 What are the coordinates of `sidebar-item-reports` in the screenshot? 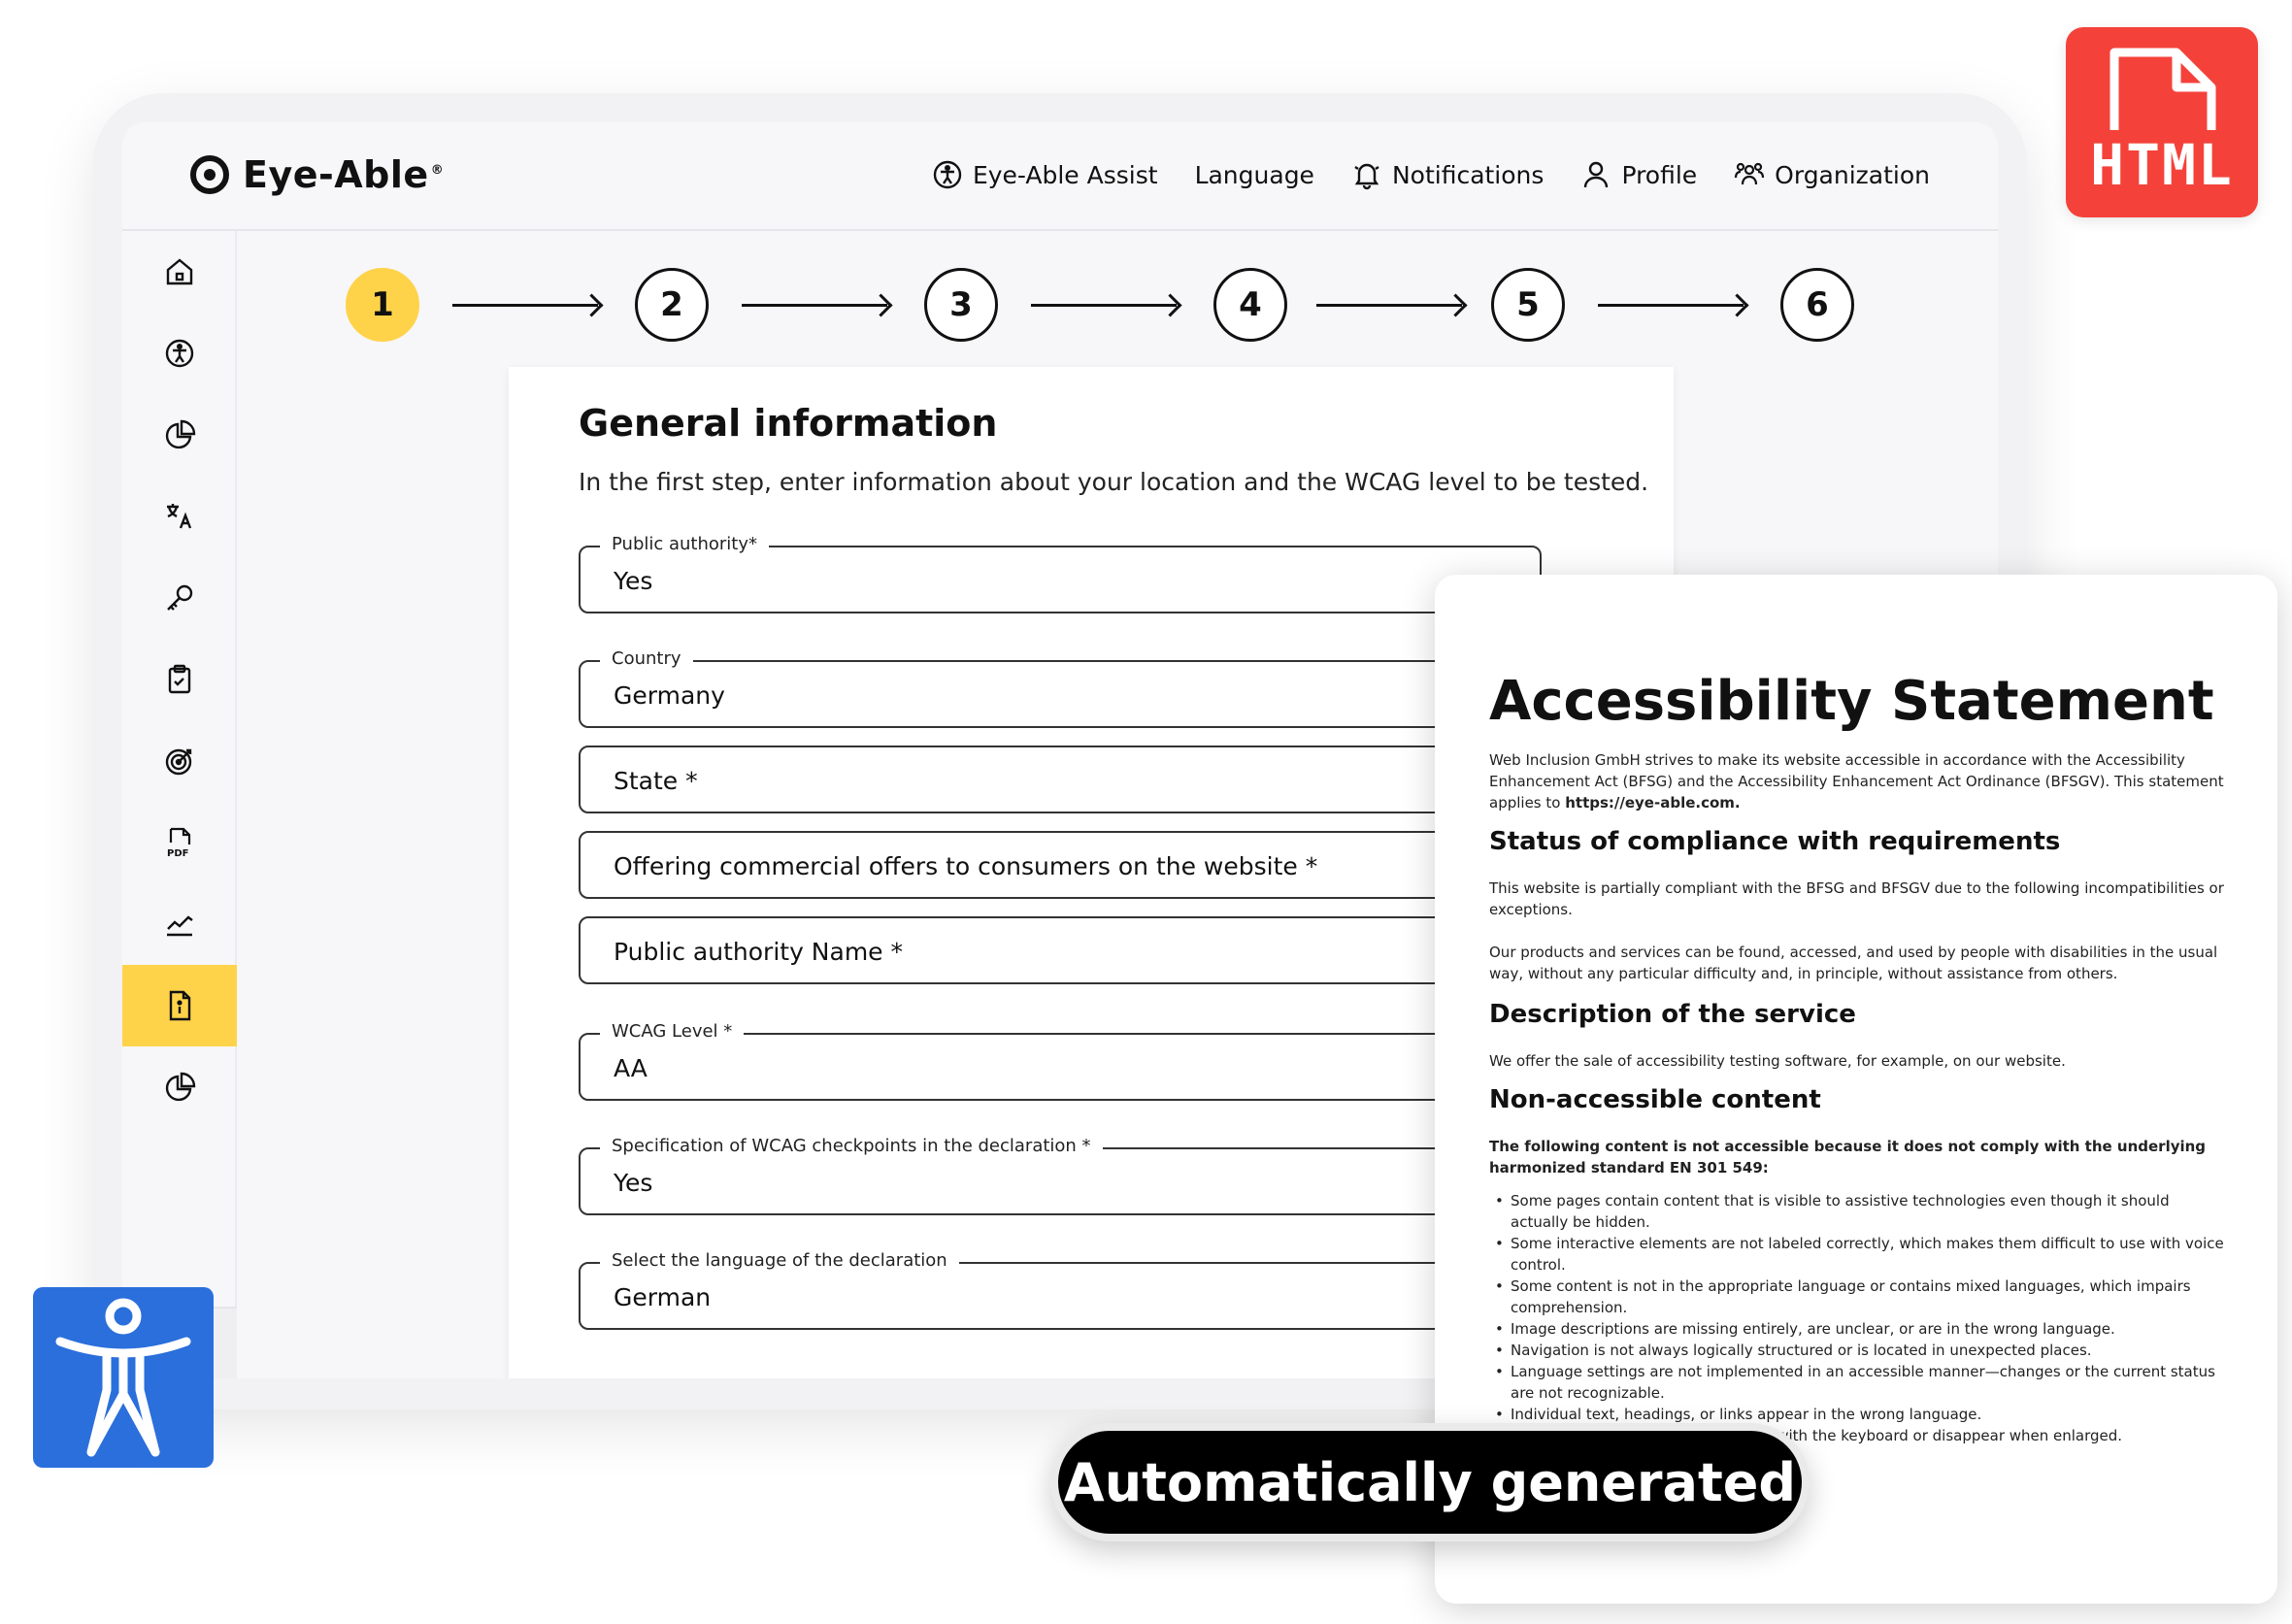 It's located at (179, 924).